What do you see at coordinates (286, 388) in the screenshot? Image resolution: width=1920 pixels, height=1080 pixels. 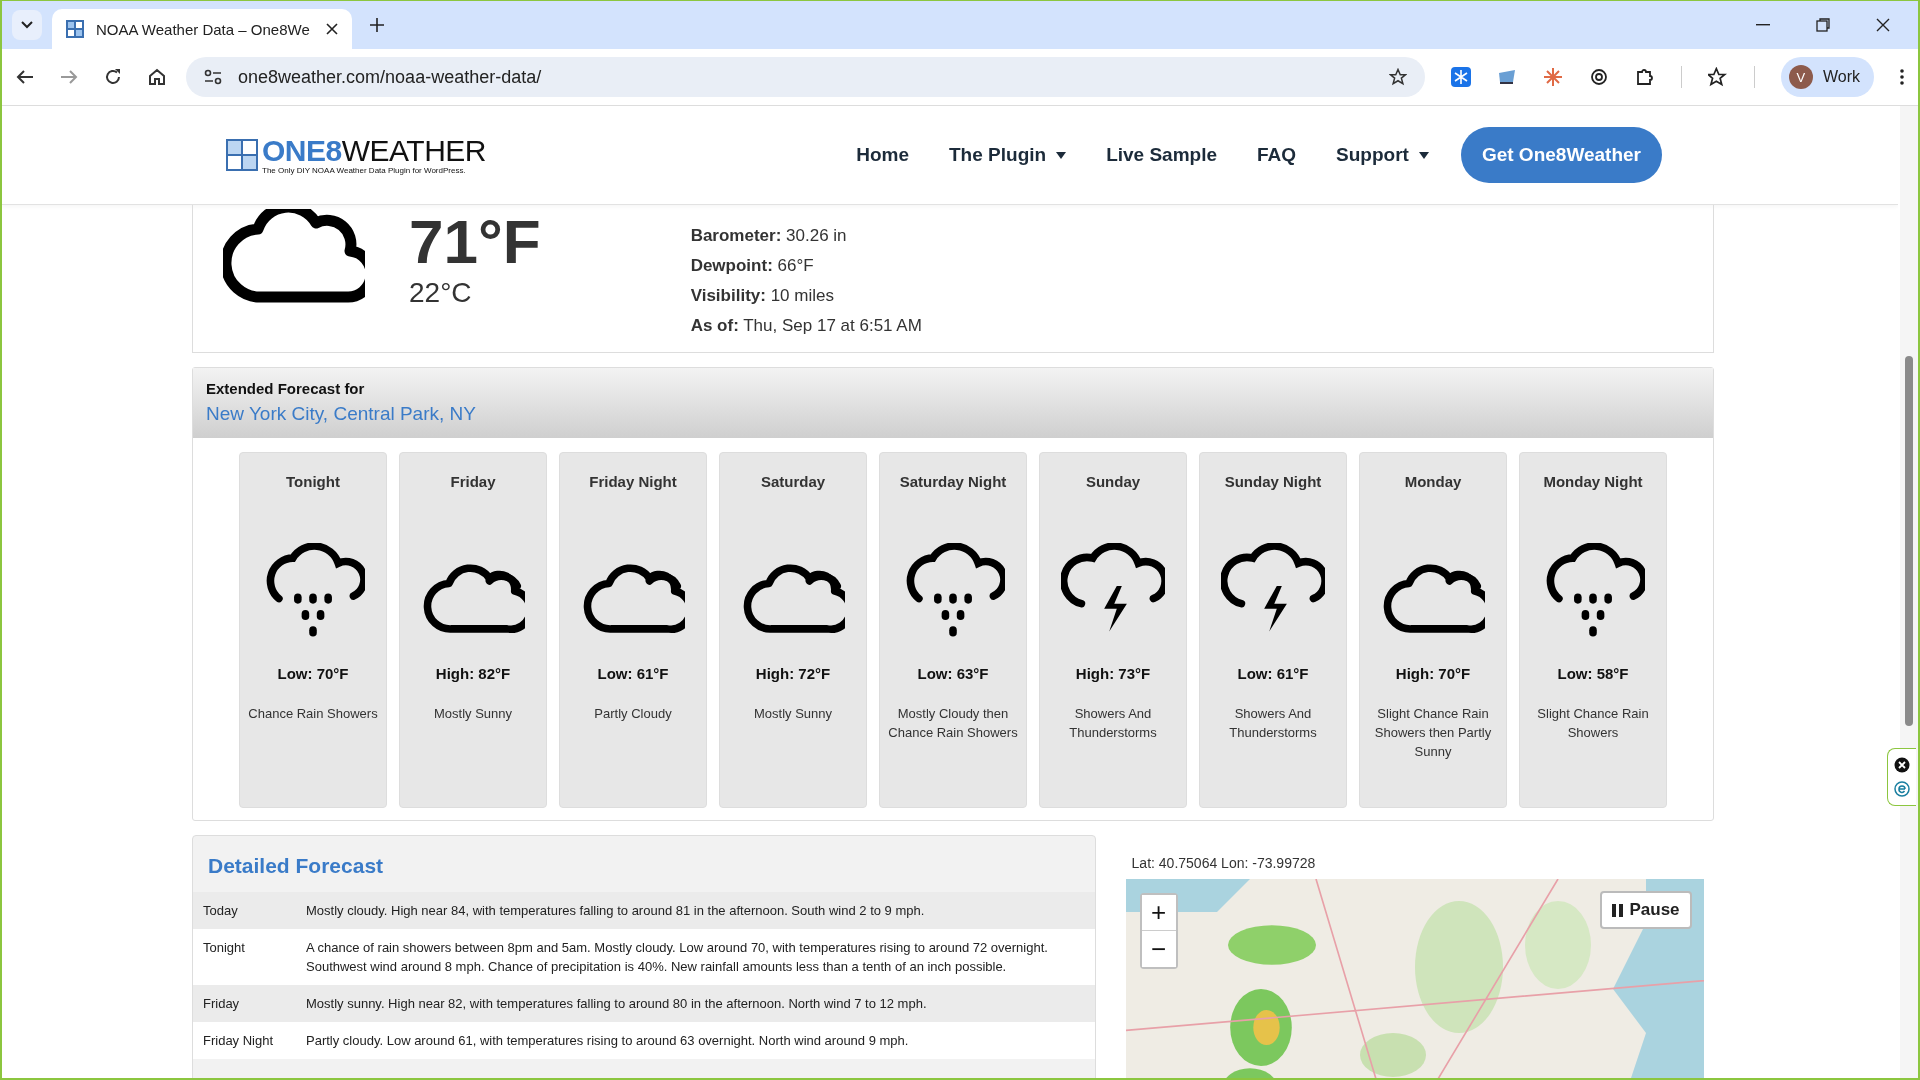 I see `extended-forecast-heading: Extended Forecast for` at bounding box center [286, 388].